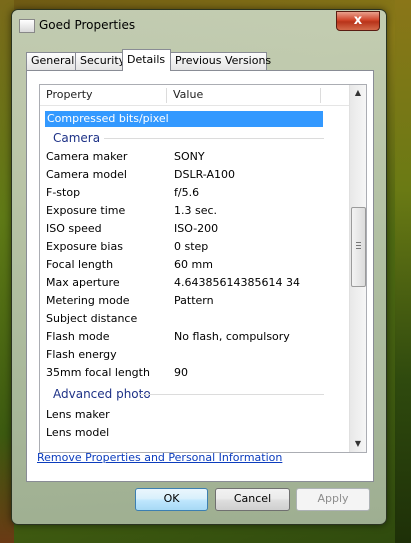 This screenshot has width=411, height=543. I want to click on scroll-thumb, so click(358, 247).